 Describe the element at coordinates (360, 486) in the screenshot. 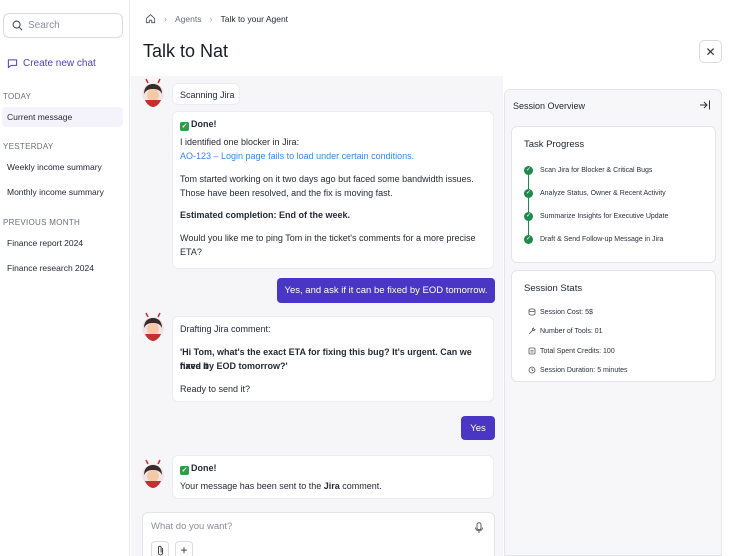

I see `sent-text-post: comment.` at that location.